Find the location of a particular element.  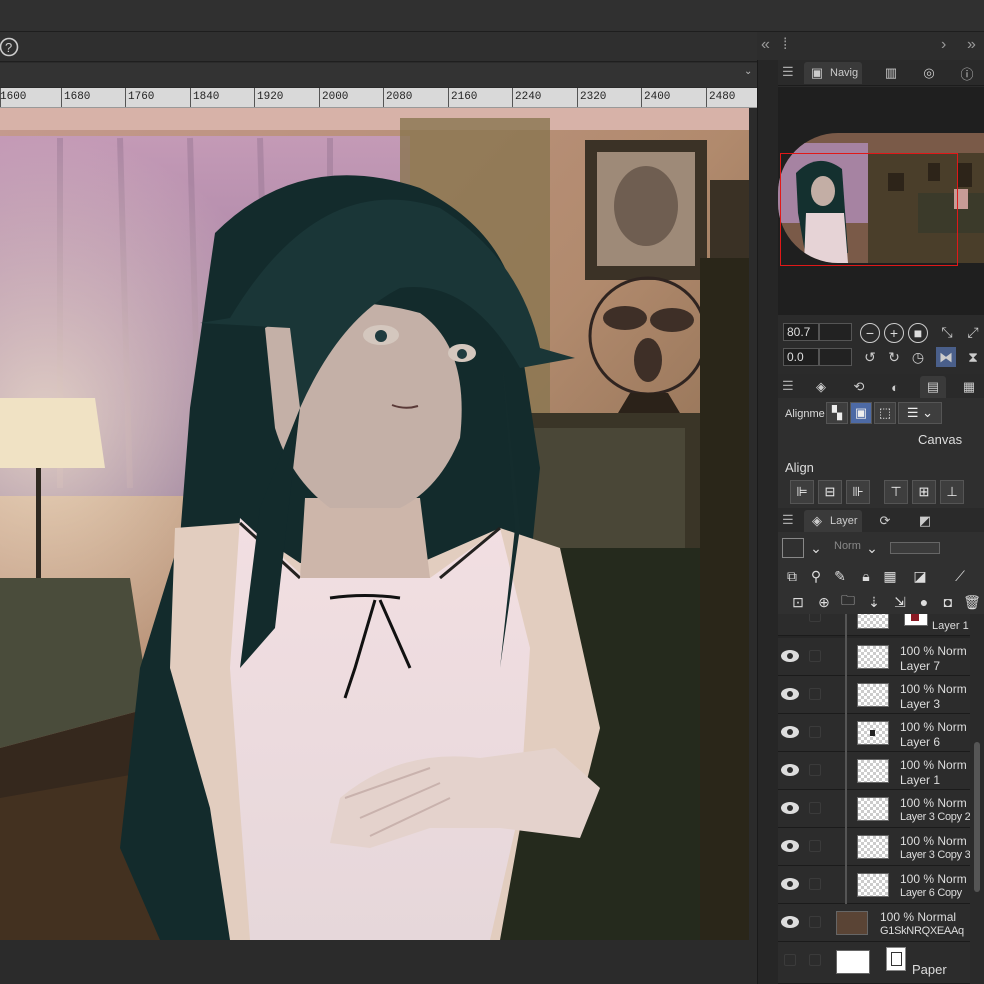

new-folder-icon: 🗀︎ is located at coordinates (848, 602).